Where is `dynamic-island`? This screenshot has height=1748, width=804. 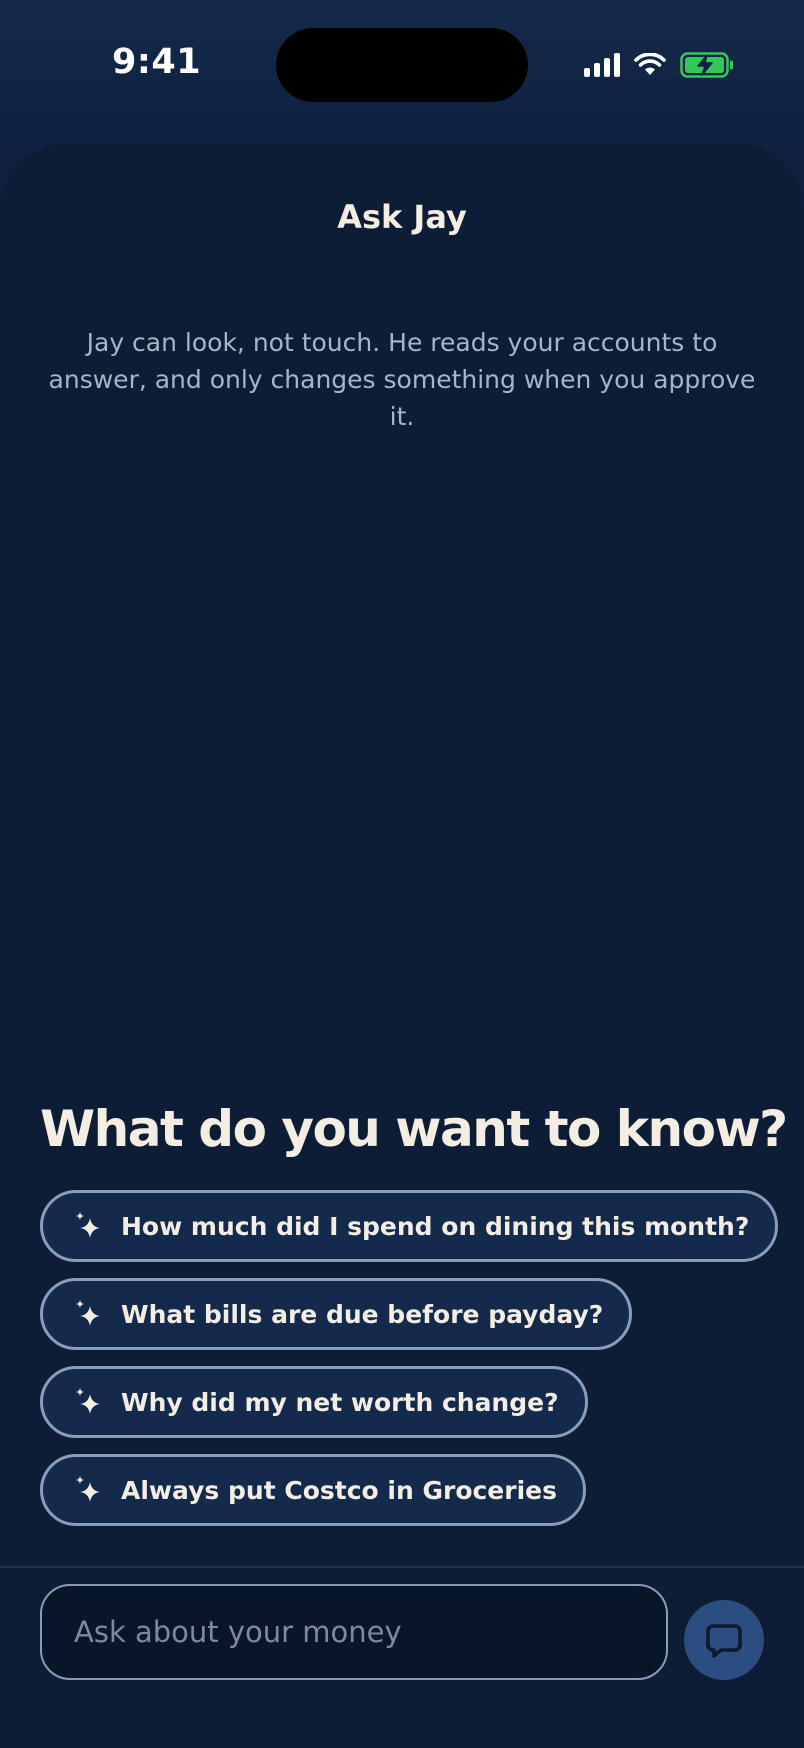 dynamic-island is located at coordinates (402, 65).